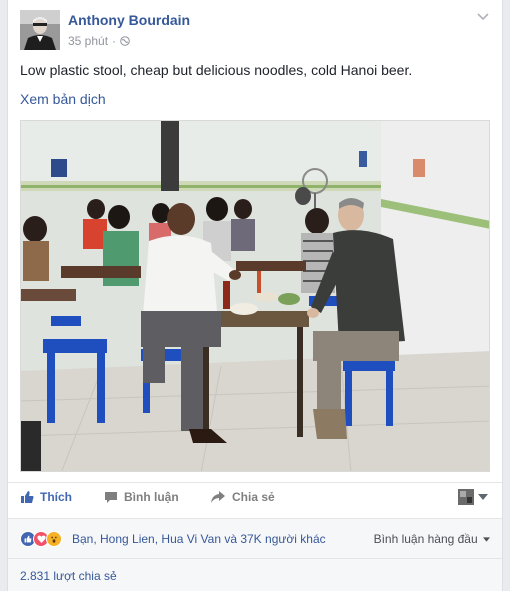 The width and height of the screenshot is (510, 591). What do you see at coordinates (41, 539) in the screenshot?
I see `reaction-icons` at bounding box center [41, 539].